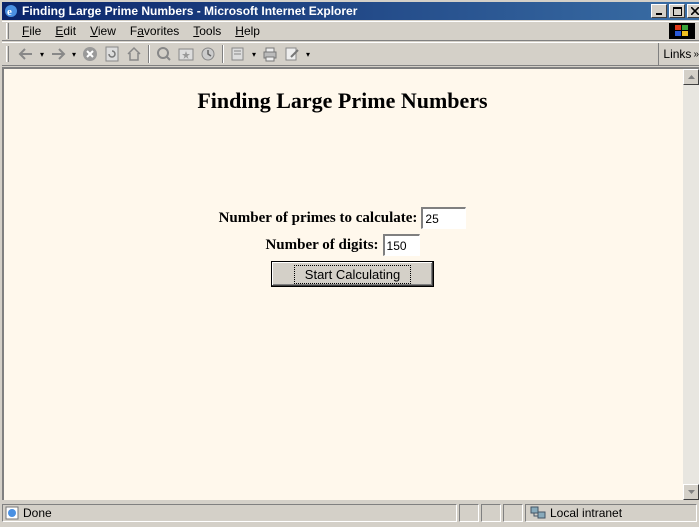  What do you see at coordinates (103, 31) in the screenshot?
I see `menu-view: View` at bounding box center [103, 31].